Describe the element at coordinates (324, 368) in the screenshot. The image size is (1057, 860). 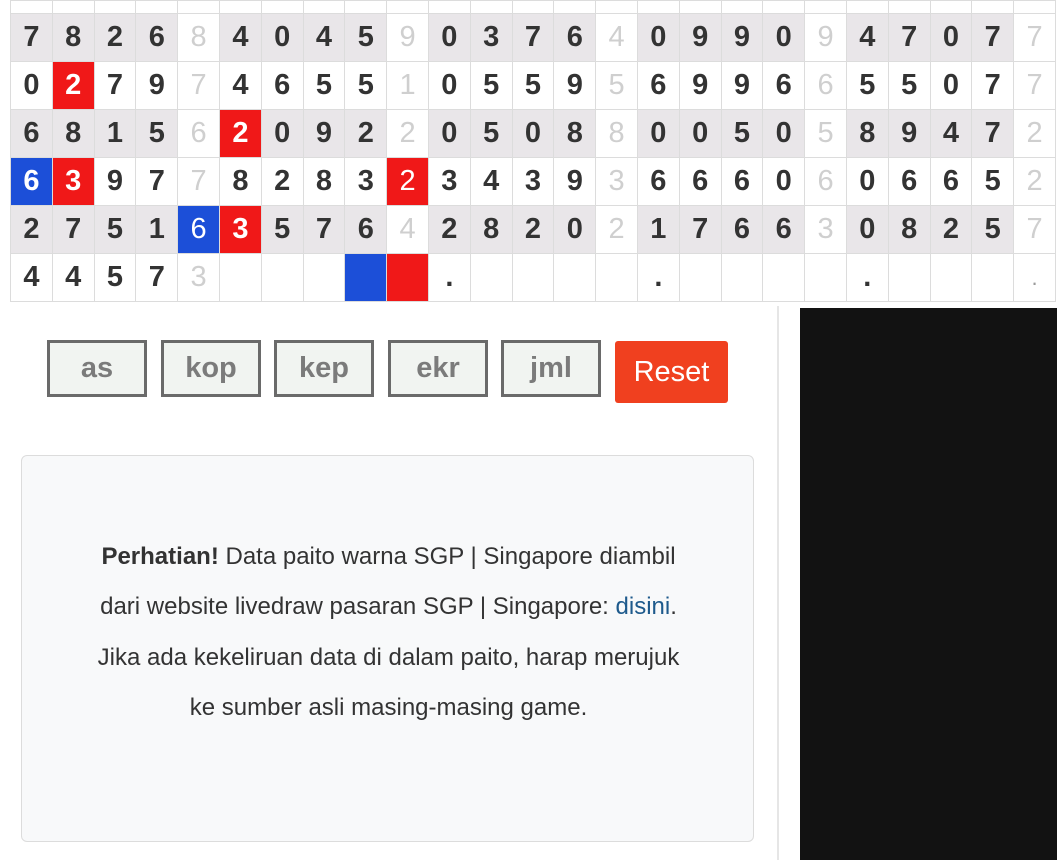
I see `kep-button: kep` at that location.